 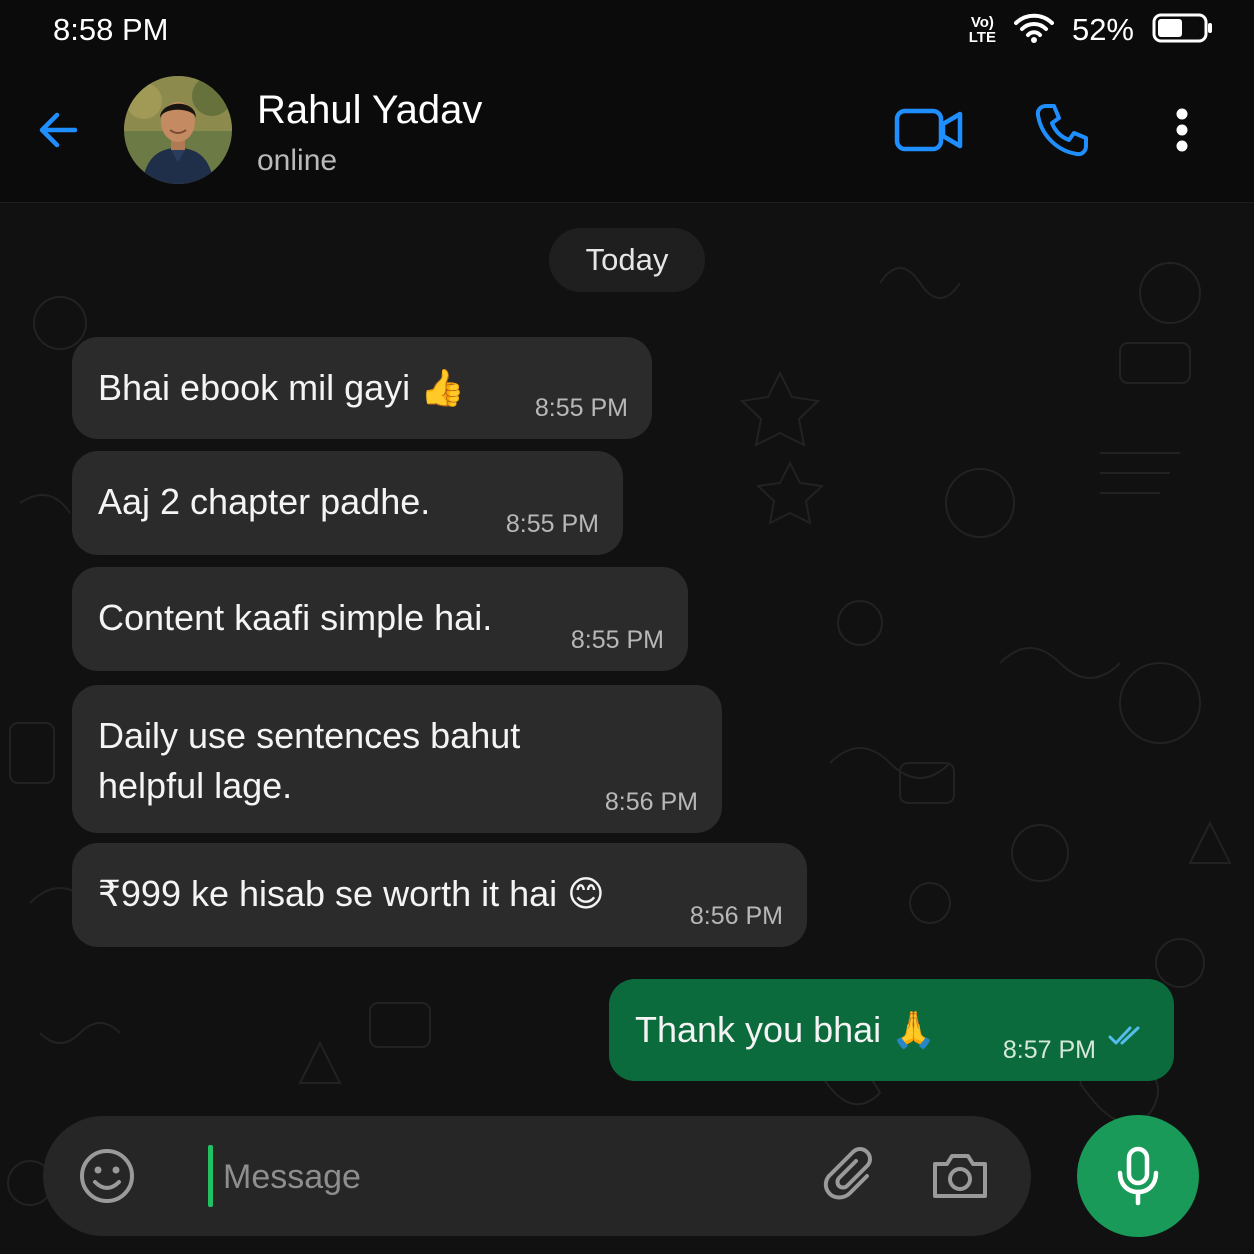 I want to click on battery-percent: 52%, so click(x=1102, y=29).